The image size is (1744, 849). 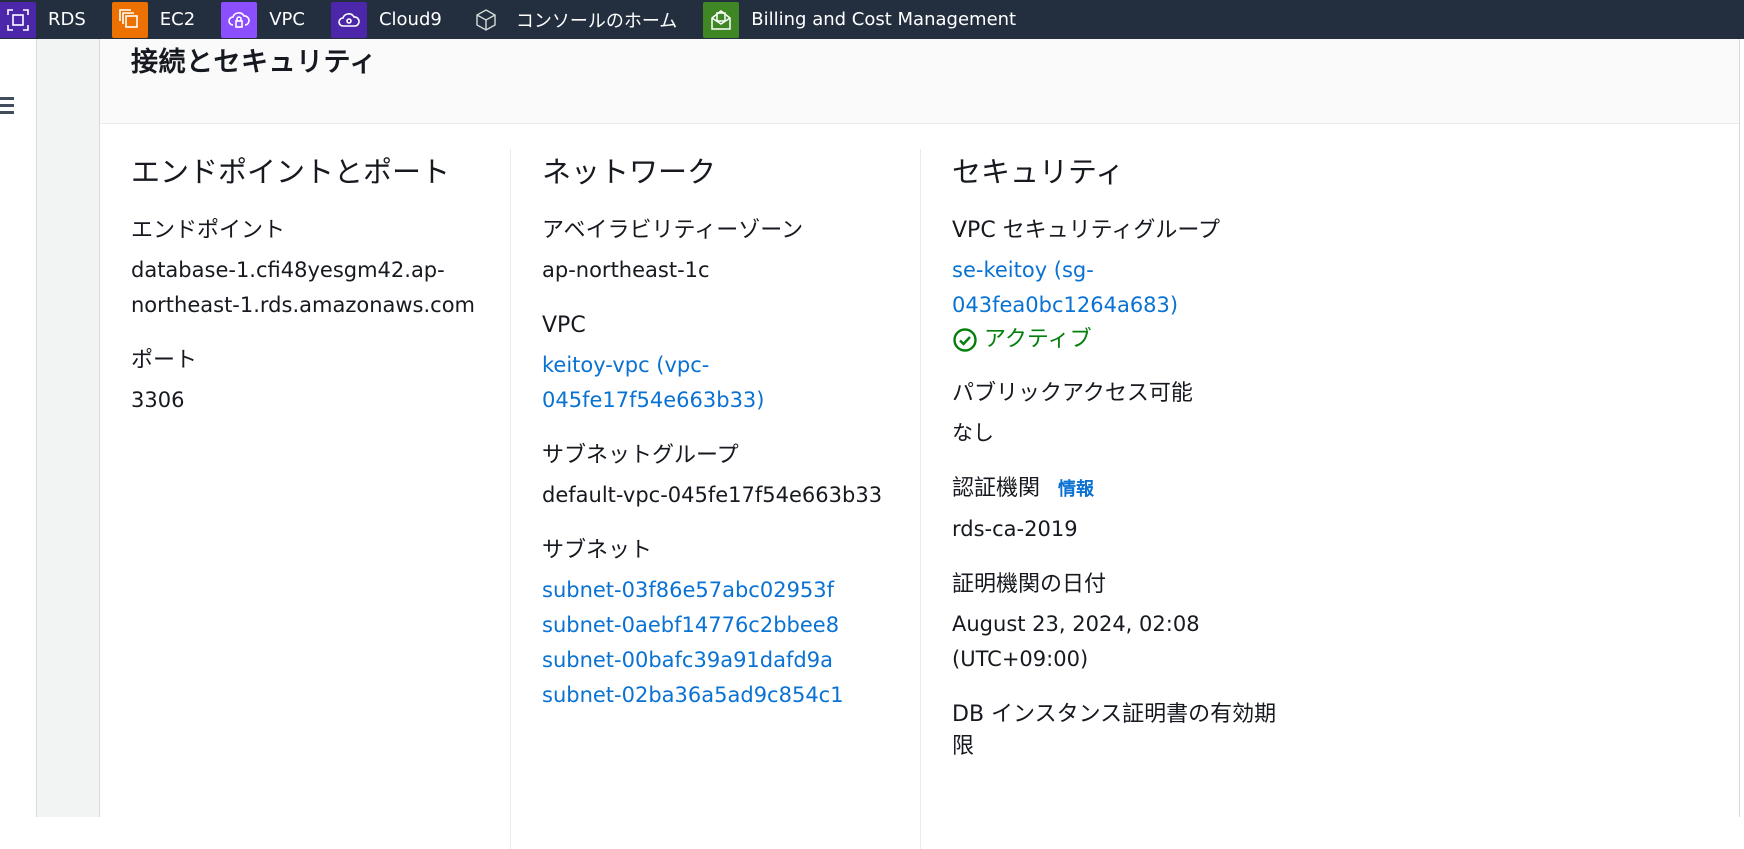 What do you see at coordinates (732, 590) in the screenshot?
I see `subnet-link: subnet-03f86e57abc02953f` at bounding box center [732, 590].